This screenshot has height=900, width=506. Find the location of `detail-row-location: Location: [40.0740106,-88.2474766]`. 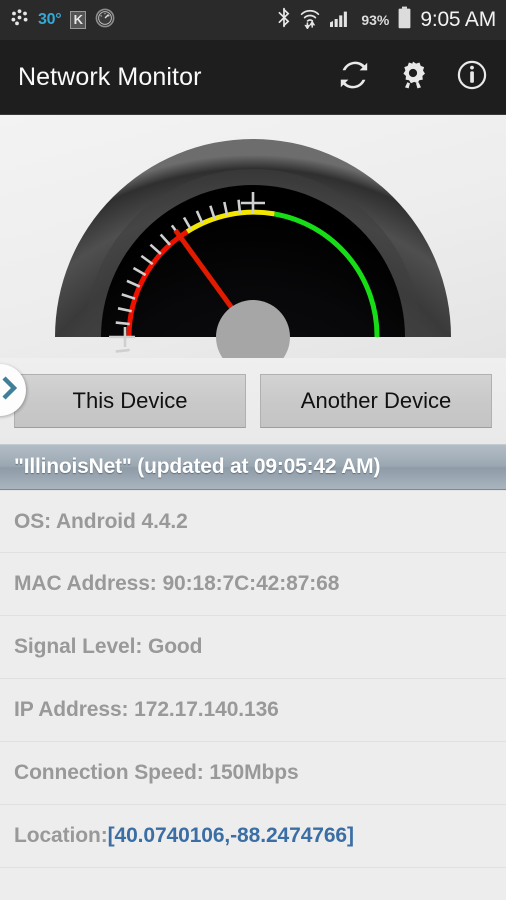

detail-row-location: Location: [40.0740106,-88.2474766] is located at coordinates (253, 836).